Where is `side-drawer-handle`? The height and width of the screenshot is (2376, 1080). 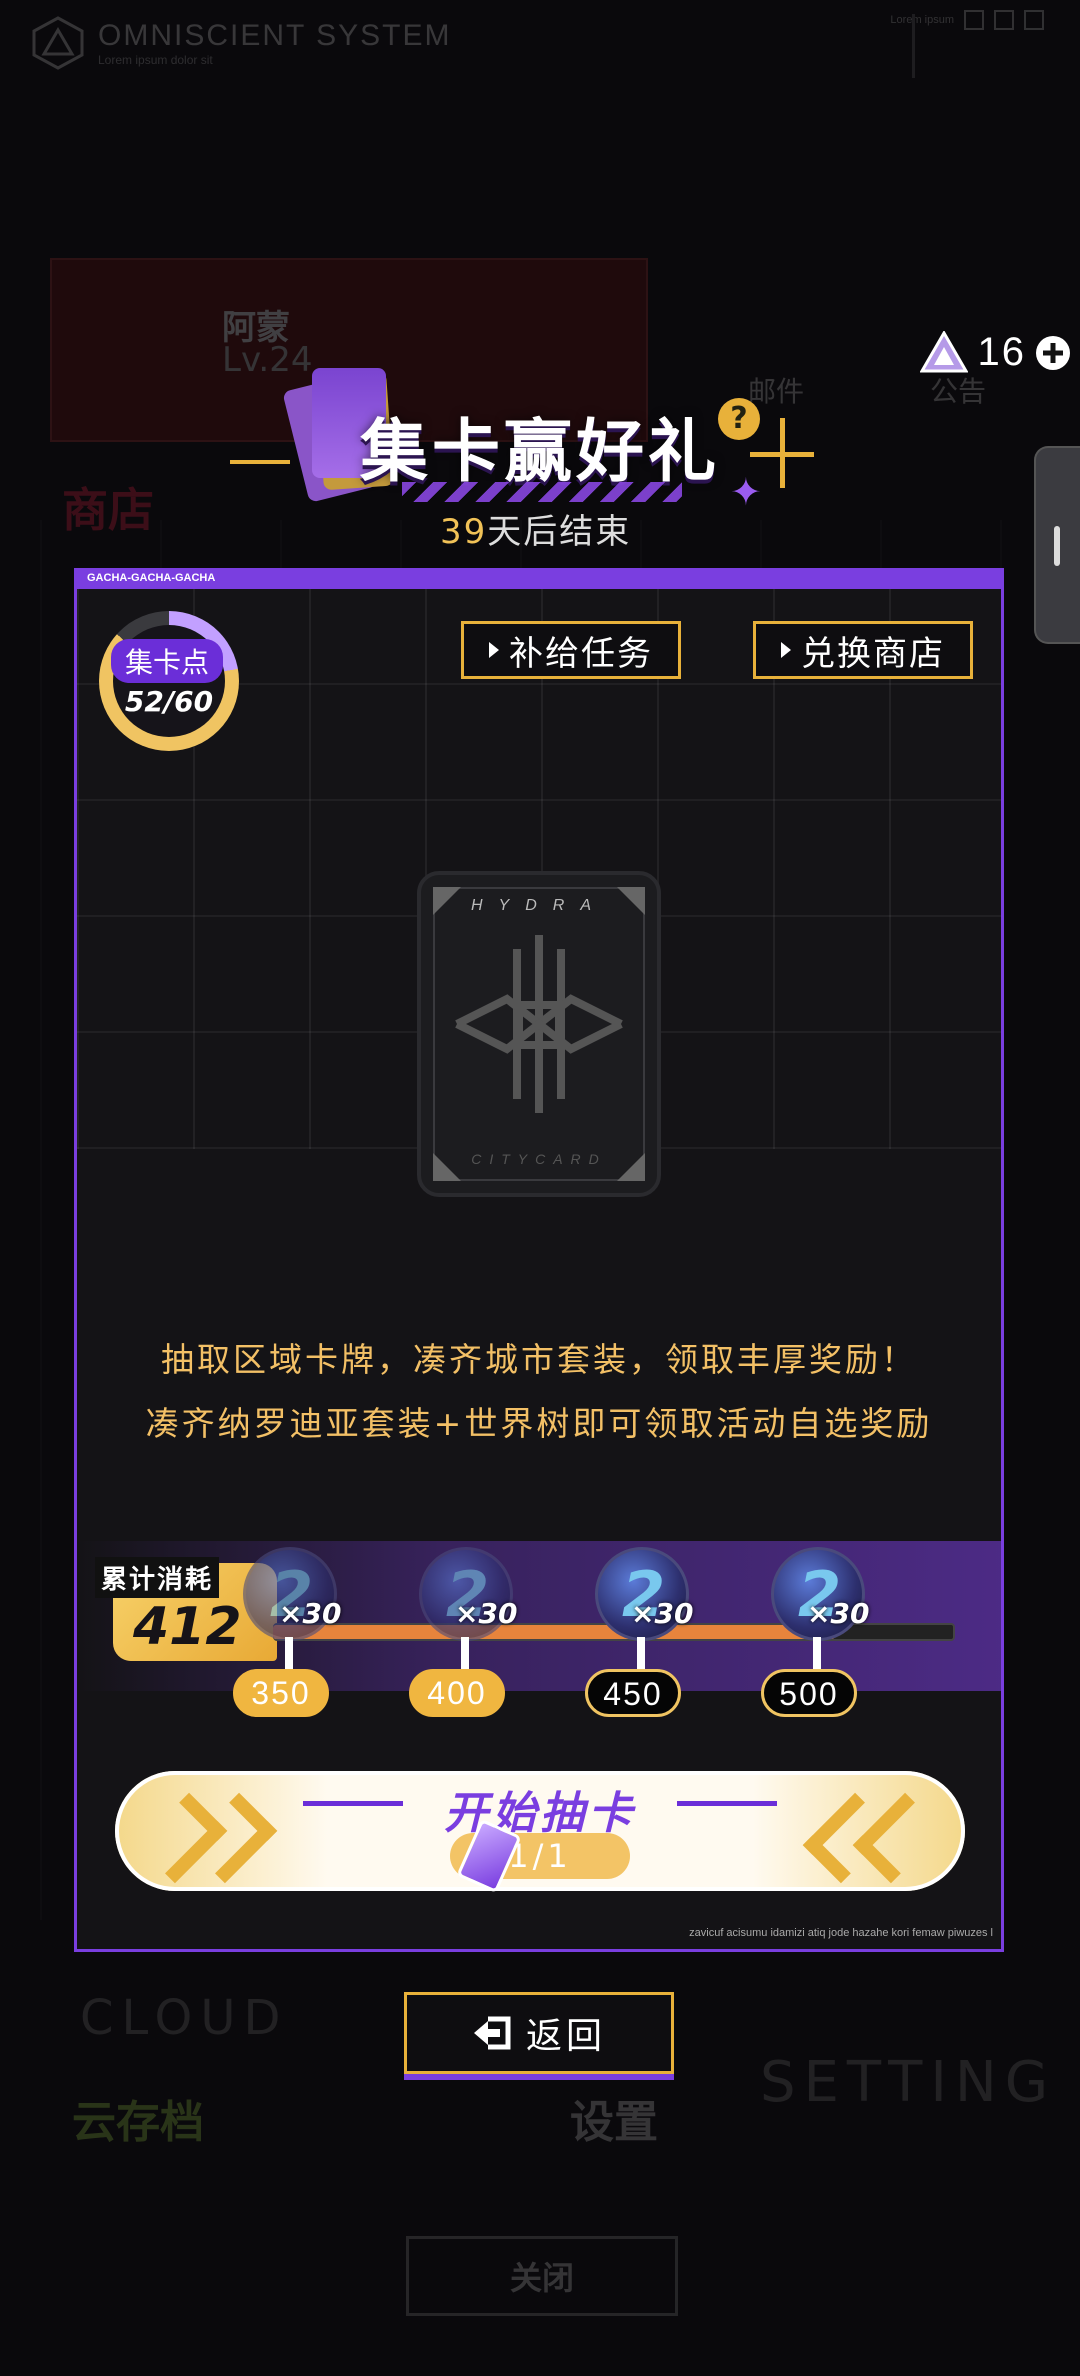
side-drawer-handle is located at coordinates (1057, 545).